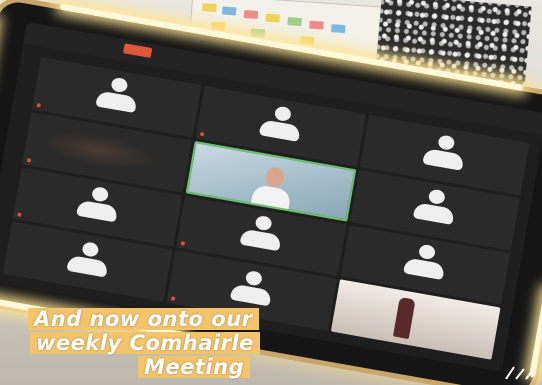  Describe the element at coordinates (143, 319) in the screenshot. I see `caption-line-1: And now onto our` at that location.